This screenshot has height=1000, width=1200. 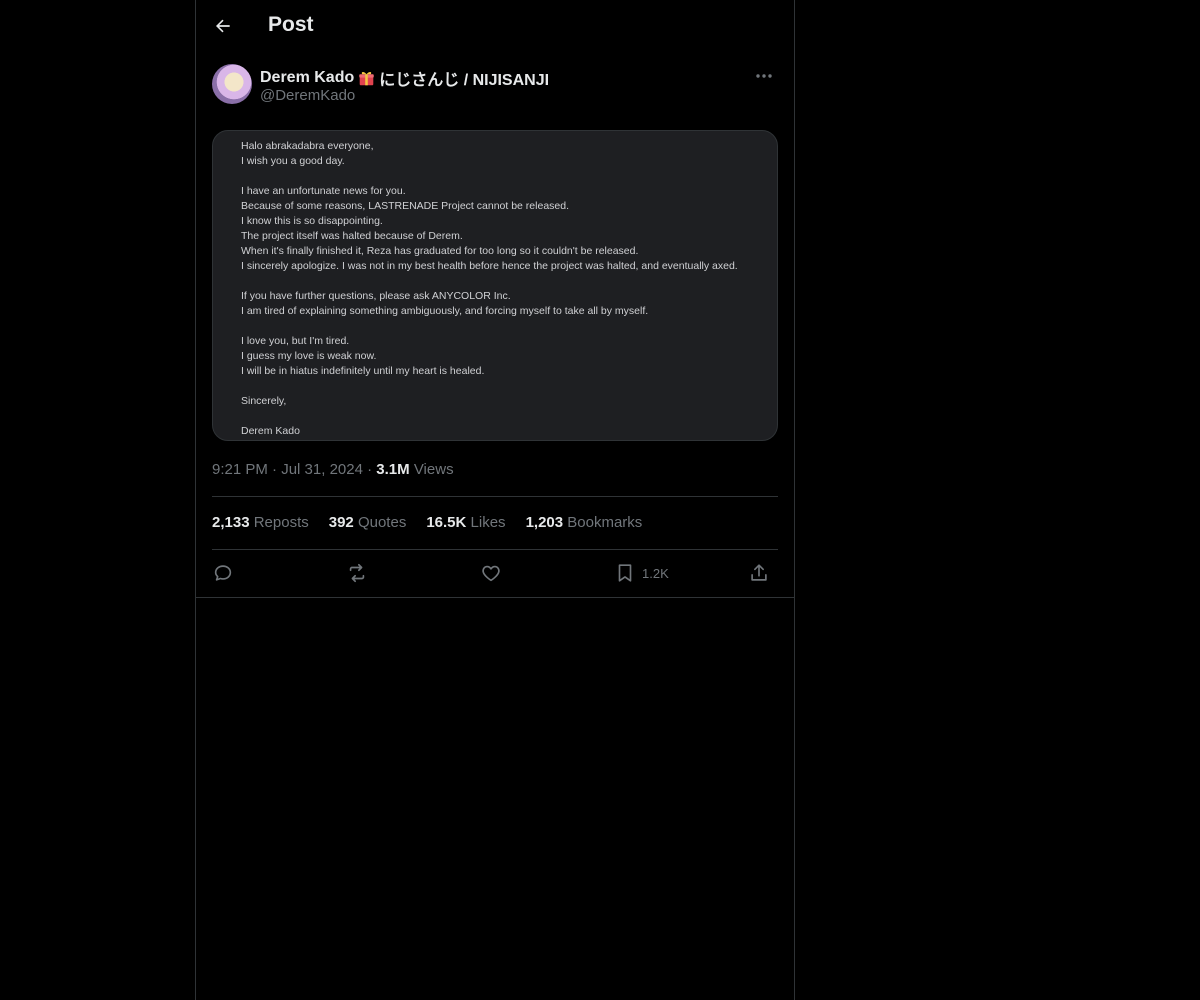 I want to click on share-button, so click(x=759, y=573).